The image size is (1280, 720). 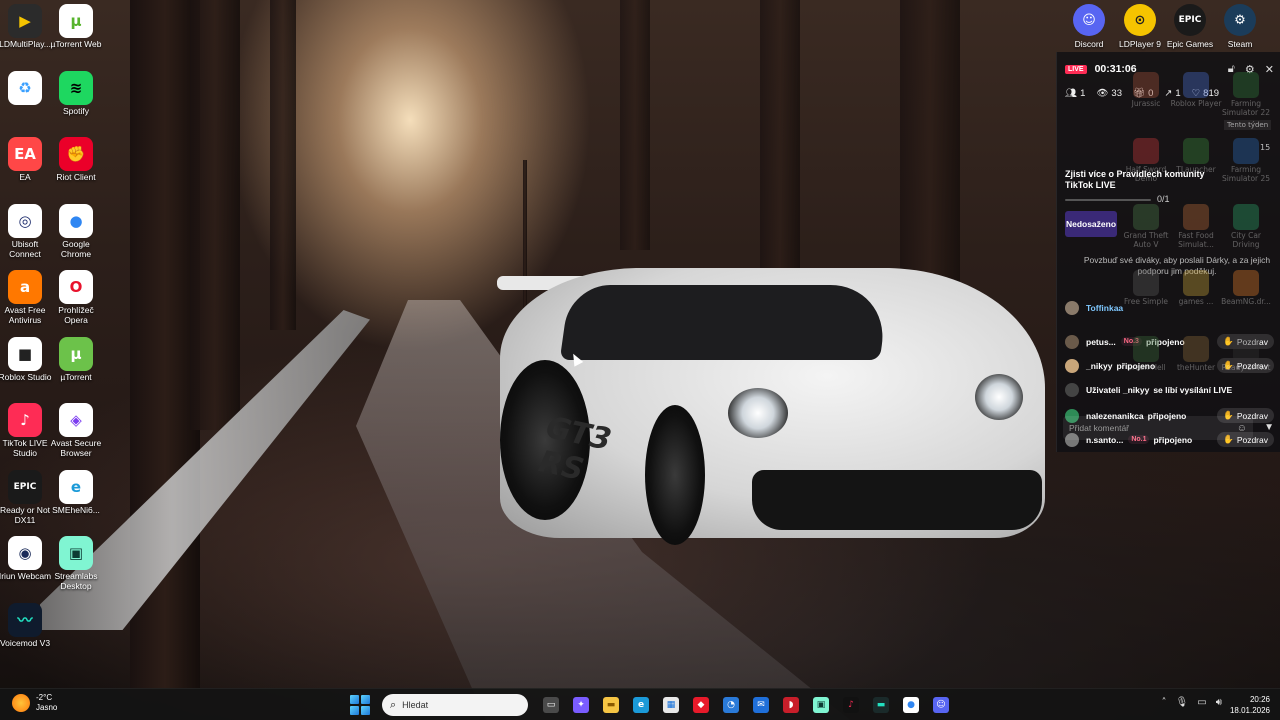 I want to click on live-header: LIVE 00:31:06 🔓︎ ⚙︎ ✕, so click(x=1169, y=69).